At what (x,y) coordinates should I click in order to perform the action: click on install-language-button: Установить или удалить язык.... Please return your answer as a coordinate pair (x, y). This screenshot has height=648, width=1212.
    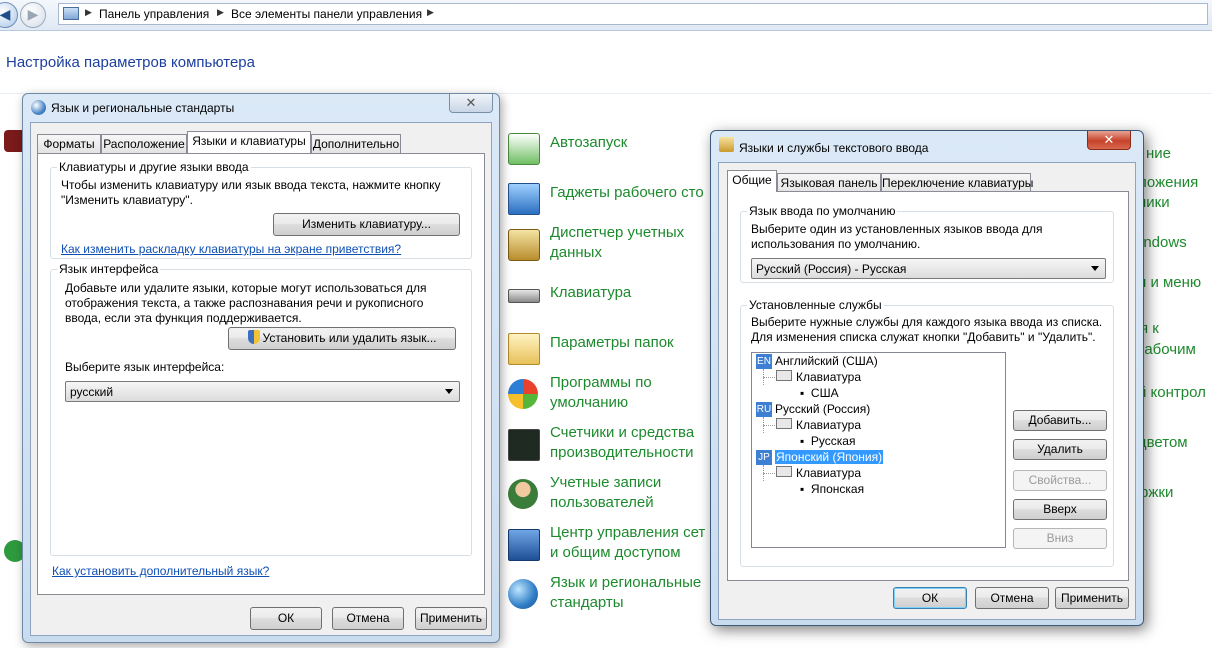
    Looking at the image, I should click on (342, 338).